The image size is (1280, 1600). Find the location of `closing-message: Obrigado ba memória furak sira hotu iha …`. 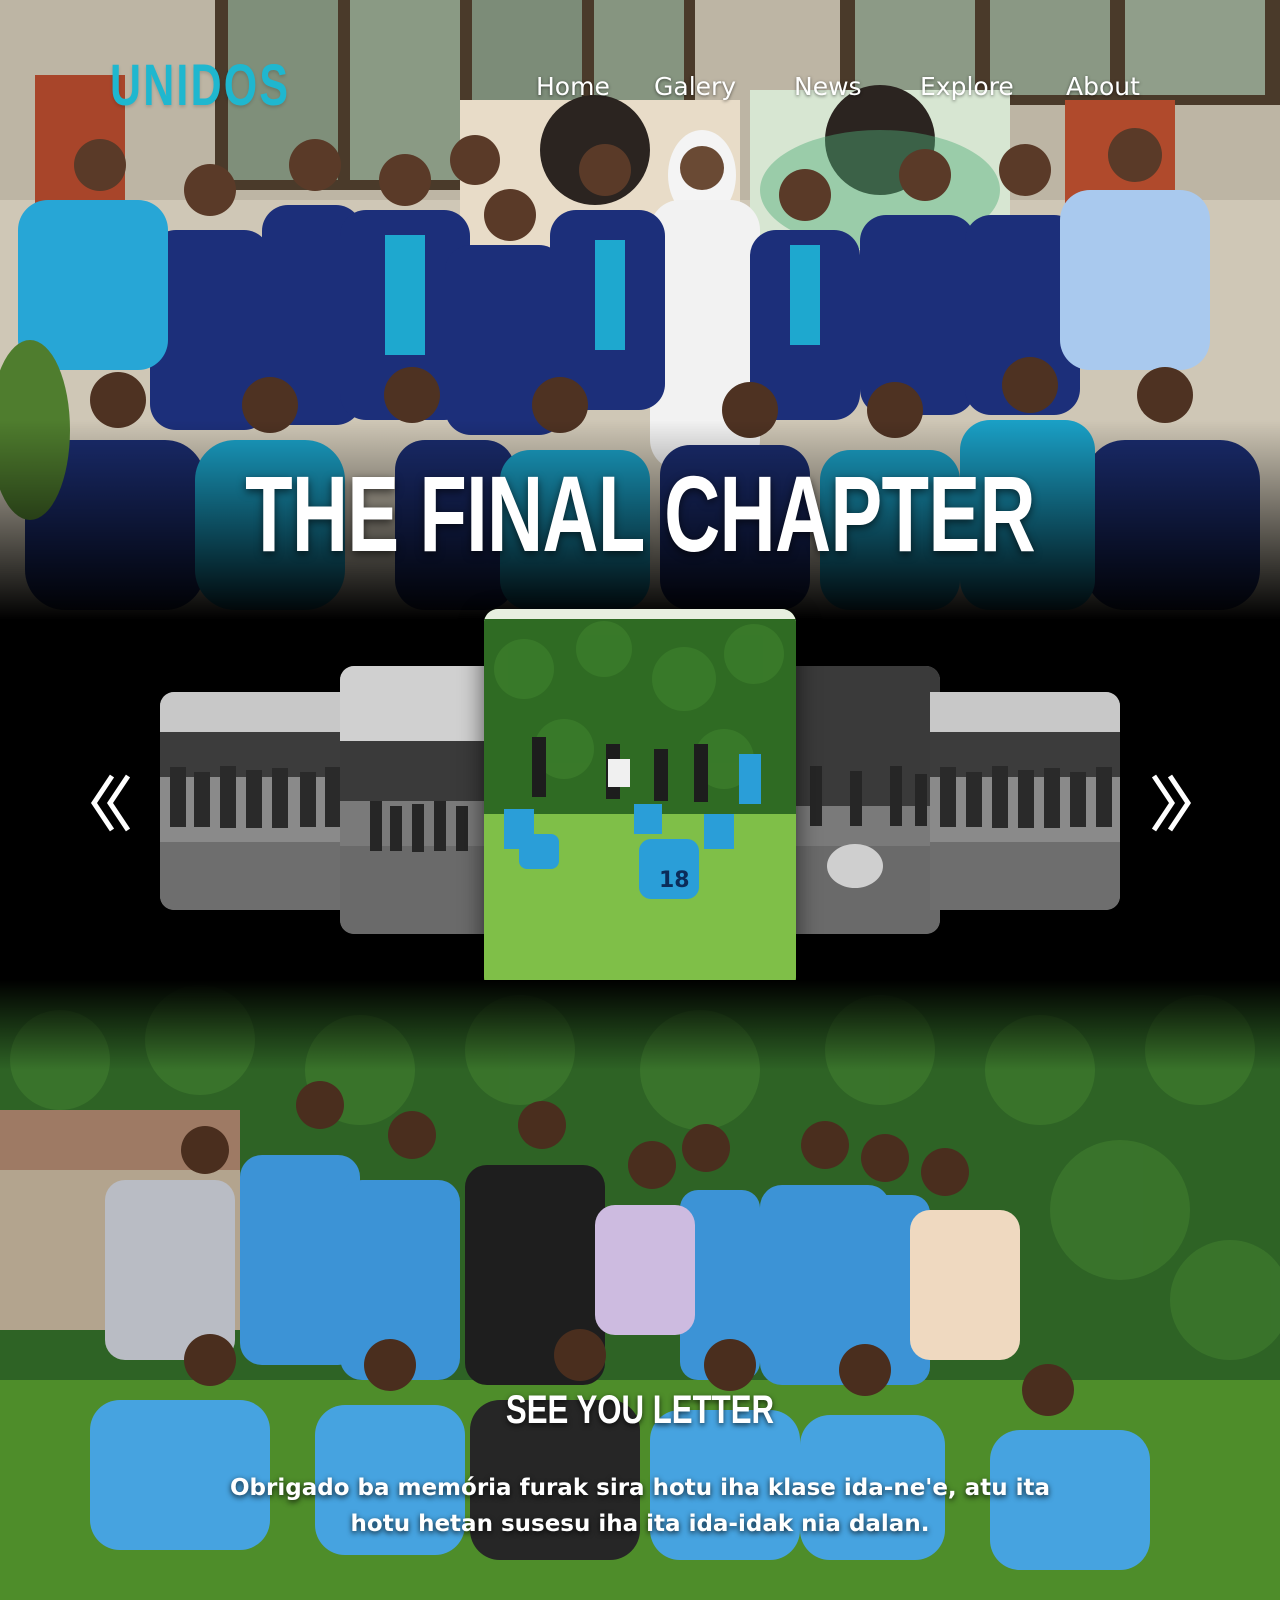

closing-message: Obrigado ba memória furak sira hotu iha … is located at coordinates (640, 1506).